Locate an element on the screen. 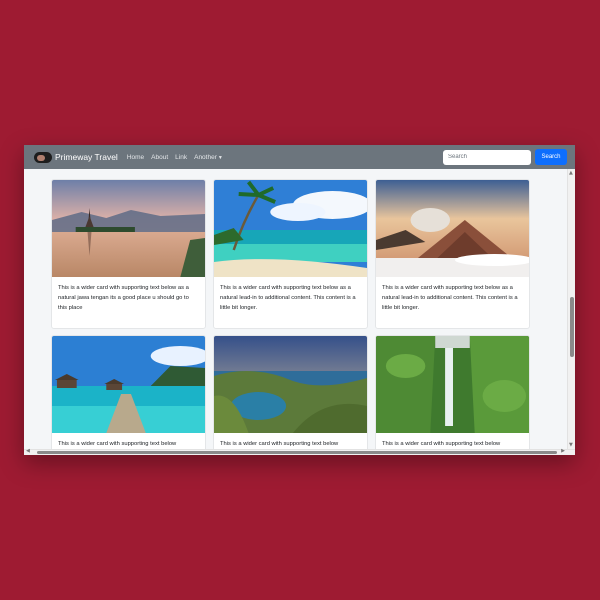 This screenshot has width=600, height=600. search-input is located at coordinates (487, 157).